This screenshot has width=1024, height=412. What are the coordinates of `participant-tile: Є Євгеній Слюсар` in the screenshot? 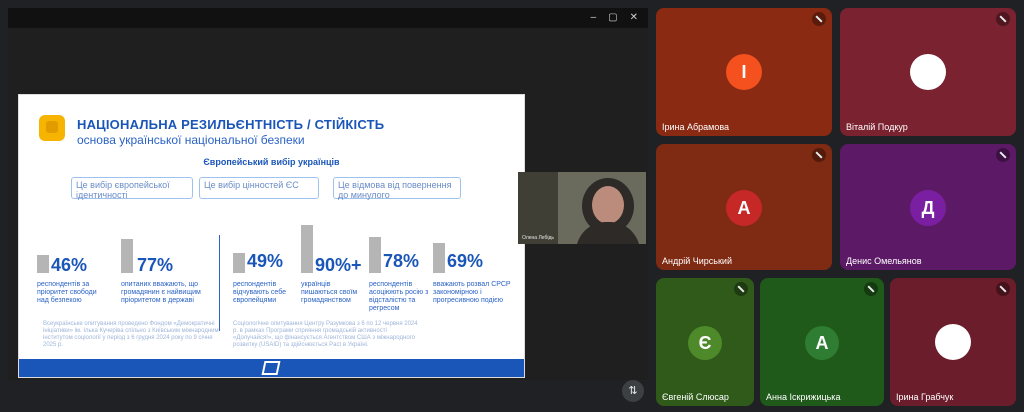 It's located at (705, 342).